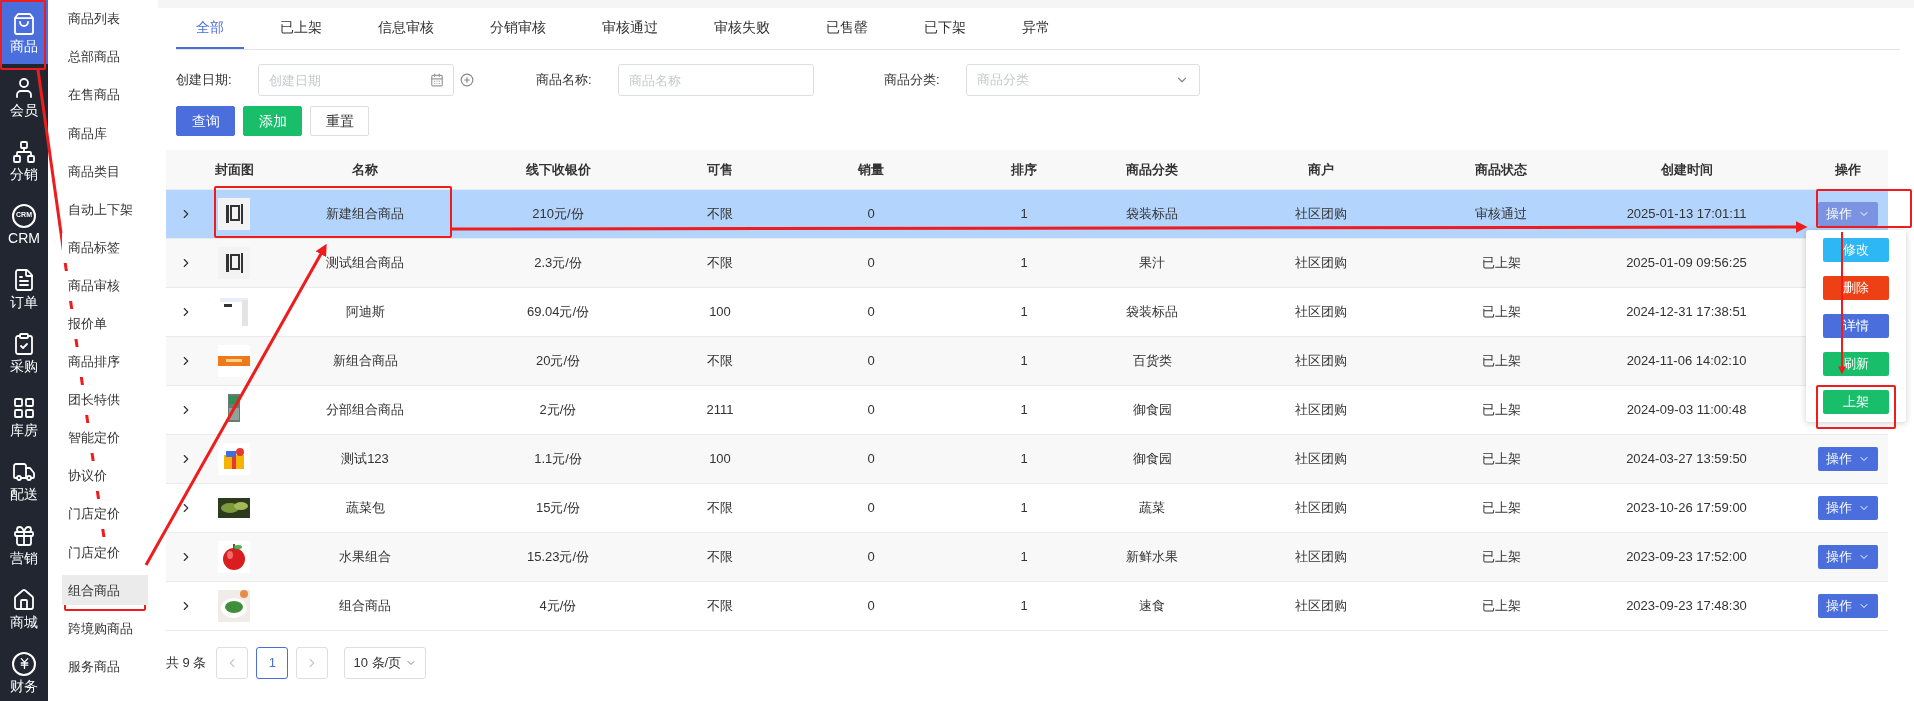  I want to click on column-header: 销量, so click(870, 169).